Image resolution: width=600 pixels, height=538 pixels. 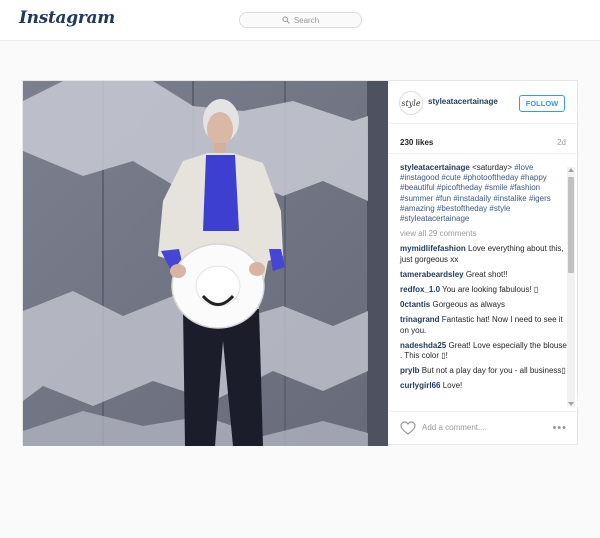 What do you see at coordinates (571, 287) in the screenshot?
I see `comments-scrollbar` at bounding box center [571, 287].